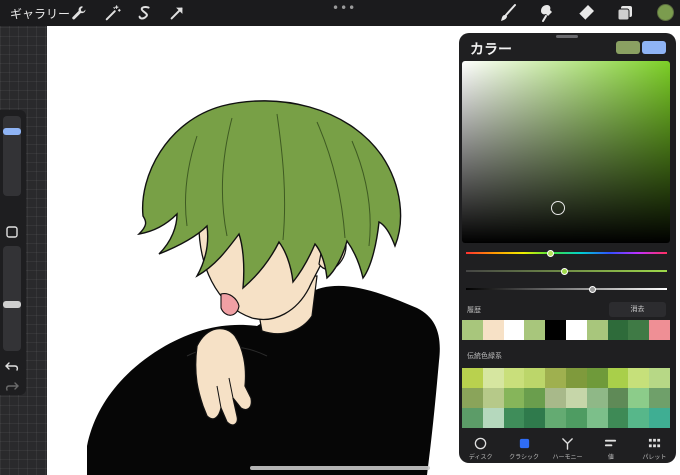 The image size is (680, 475). What do you see at coordinates (508, 13) in the screenshot?
I see `brush-icon` at bounding box center [508, 13].